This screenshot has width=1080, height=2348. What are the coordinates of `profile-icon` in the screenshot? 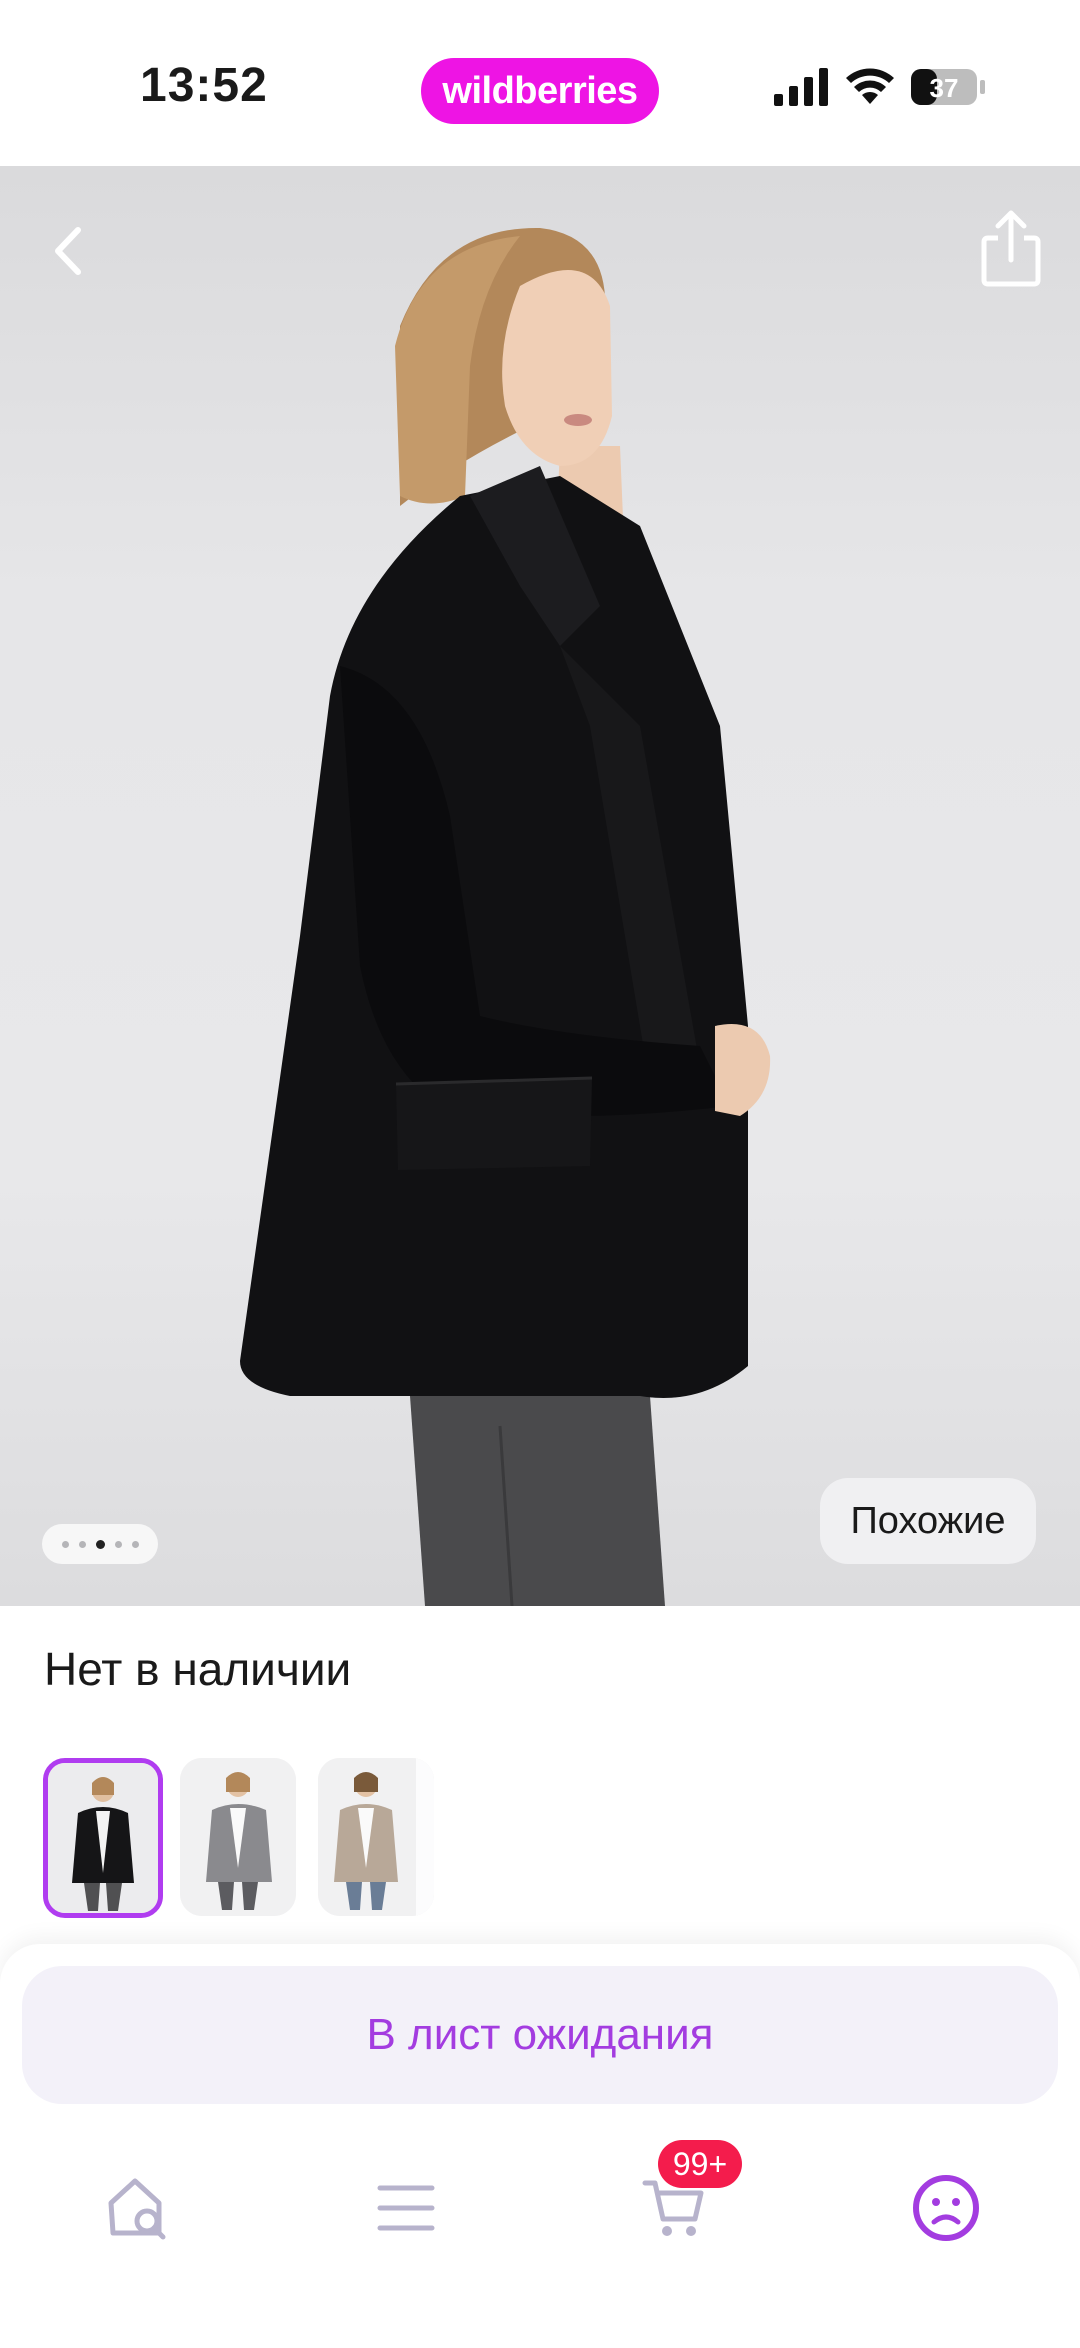 It's located at (946, 2208).